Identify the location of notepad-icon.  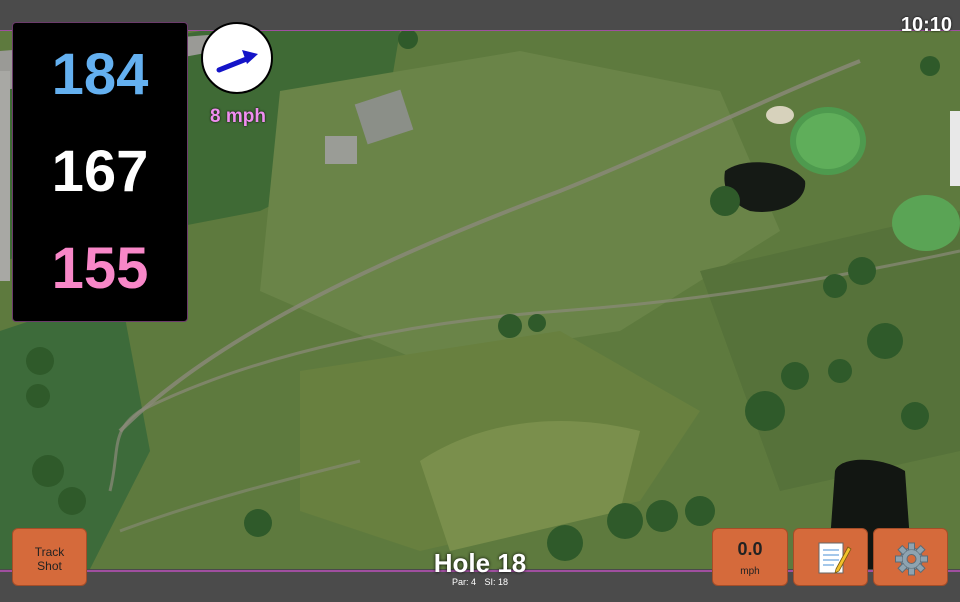
(835, 558).